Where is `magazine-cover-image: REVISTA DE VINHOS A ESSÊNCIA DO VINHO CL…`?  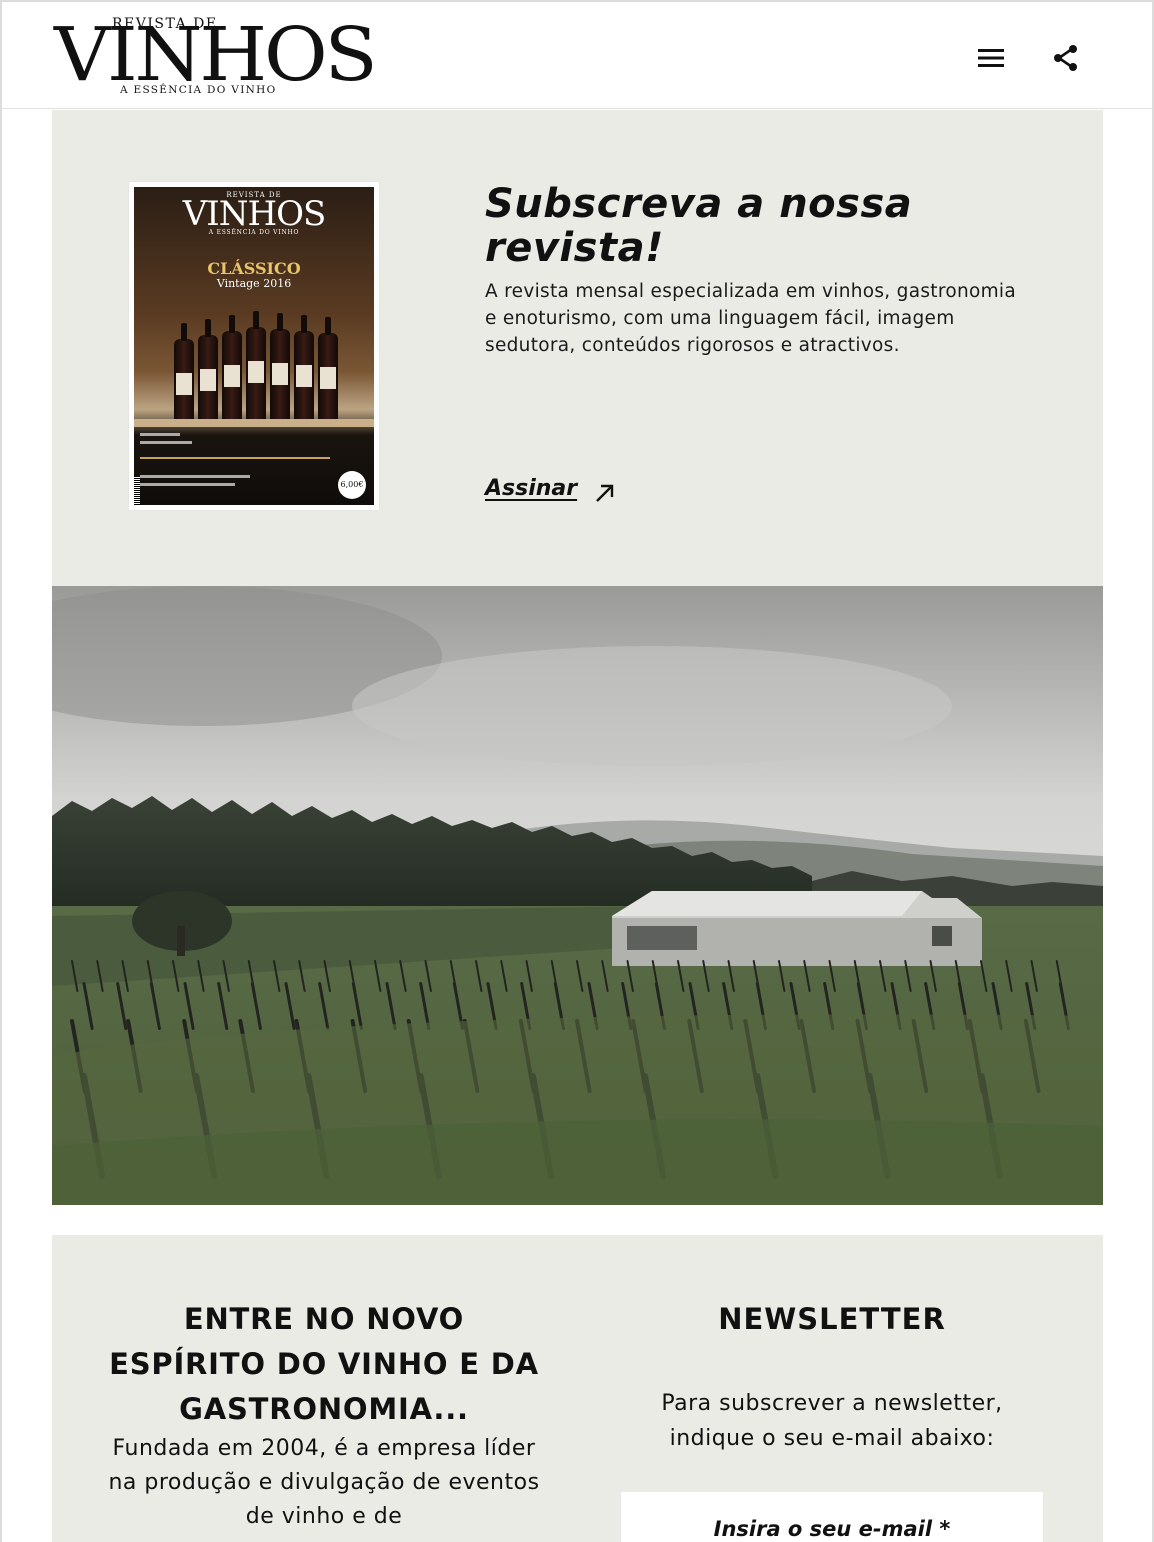 magazine-cover-image: REVISTA DE VINHOS A ESSÊNCIA DO VINHO CL… is located at coordinates (254, 346).